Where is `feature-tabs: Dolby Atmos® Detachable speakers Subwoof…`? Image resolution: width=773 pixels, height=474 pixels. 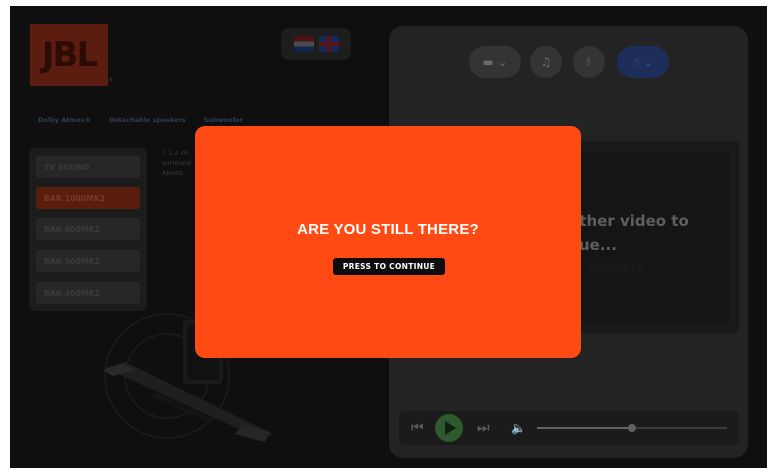
feature-tabs: Dolby Atmos® Detachable speakers Subwoof… is located at coordinates (140, 120).